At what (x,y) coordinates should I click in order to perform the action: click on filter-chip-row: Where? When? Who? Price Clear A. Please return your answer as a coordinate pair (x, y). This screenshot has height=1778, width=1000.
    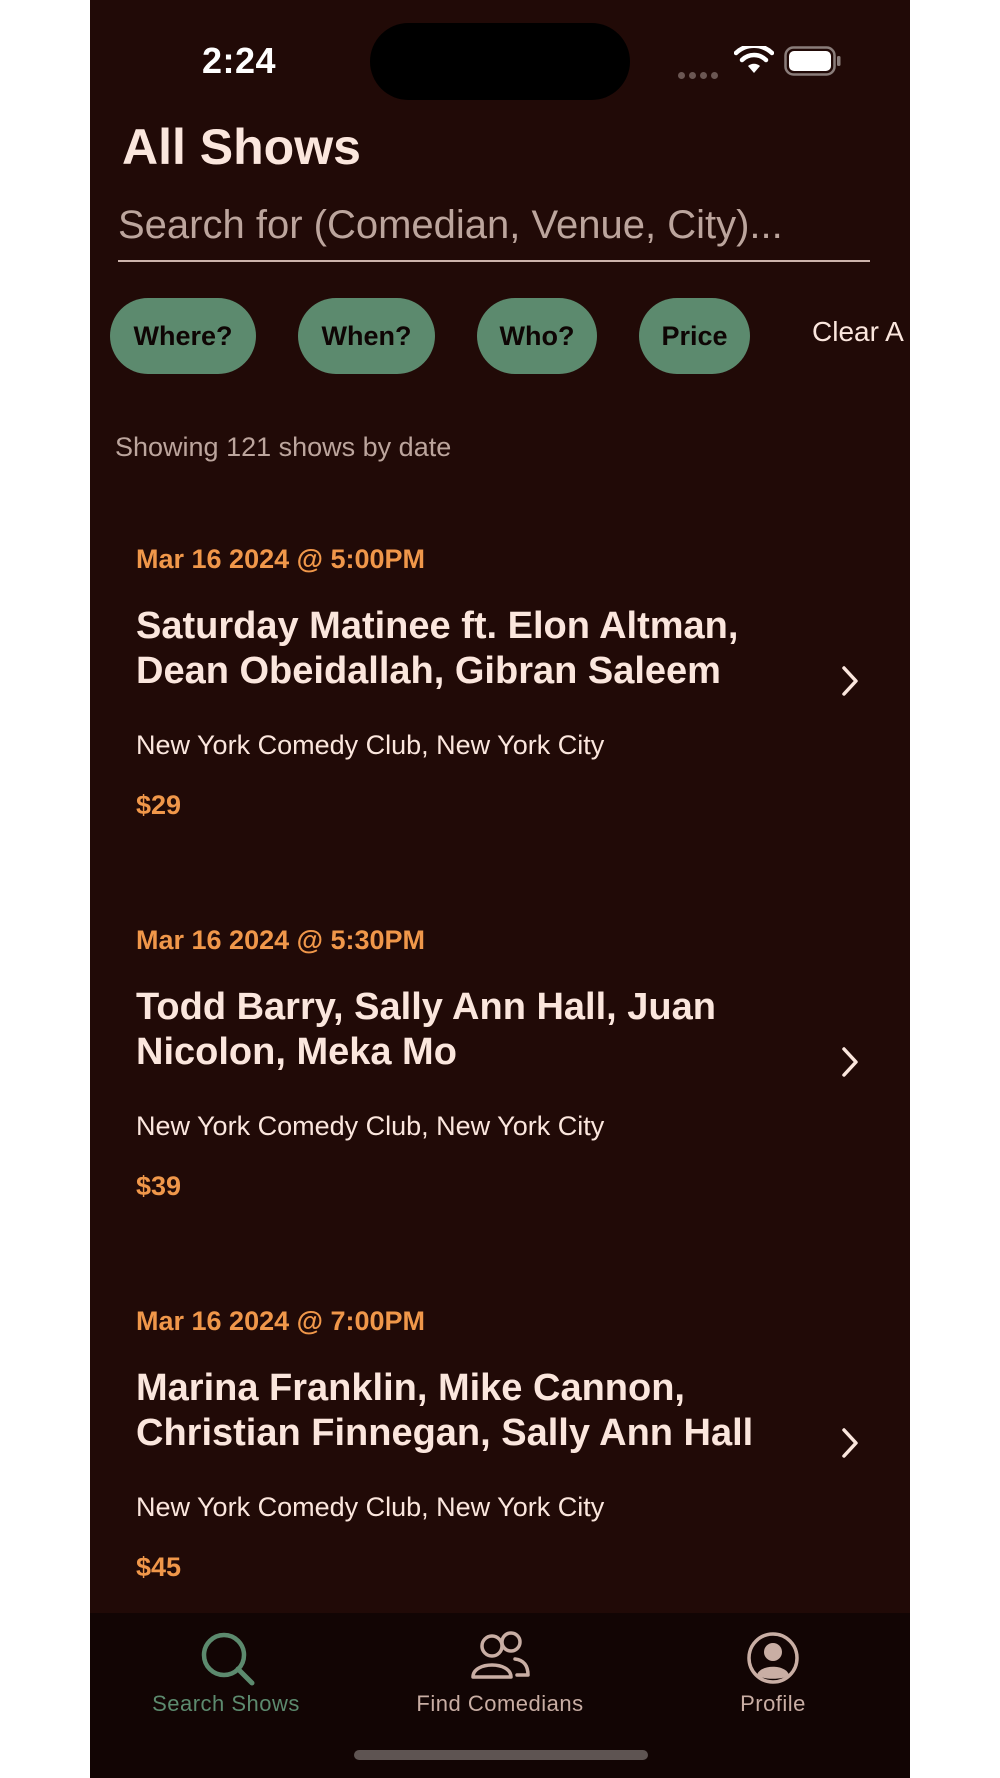
    Looking at the image, I should click on (500, 337).